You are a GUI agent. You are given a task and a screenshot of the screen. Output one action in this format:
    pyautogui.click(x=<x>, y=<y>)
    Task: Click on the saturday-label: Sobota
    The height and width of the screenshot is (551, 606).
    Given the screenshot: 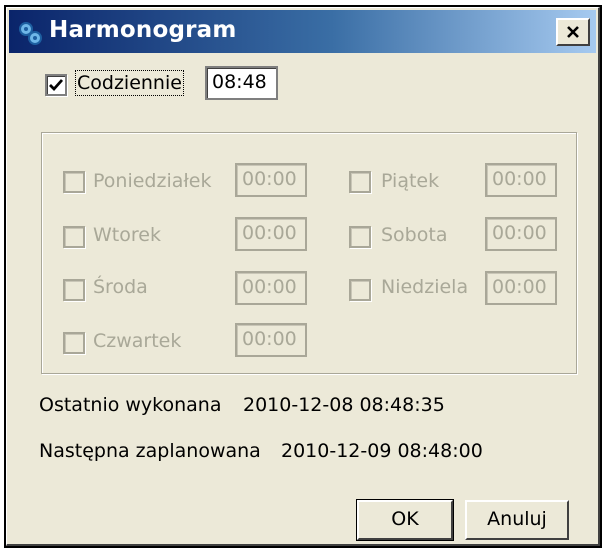 What is the action you would take?
    pyautogui.click(x=414, y=235)
    